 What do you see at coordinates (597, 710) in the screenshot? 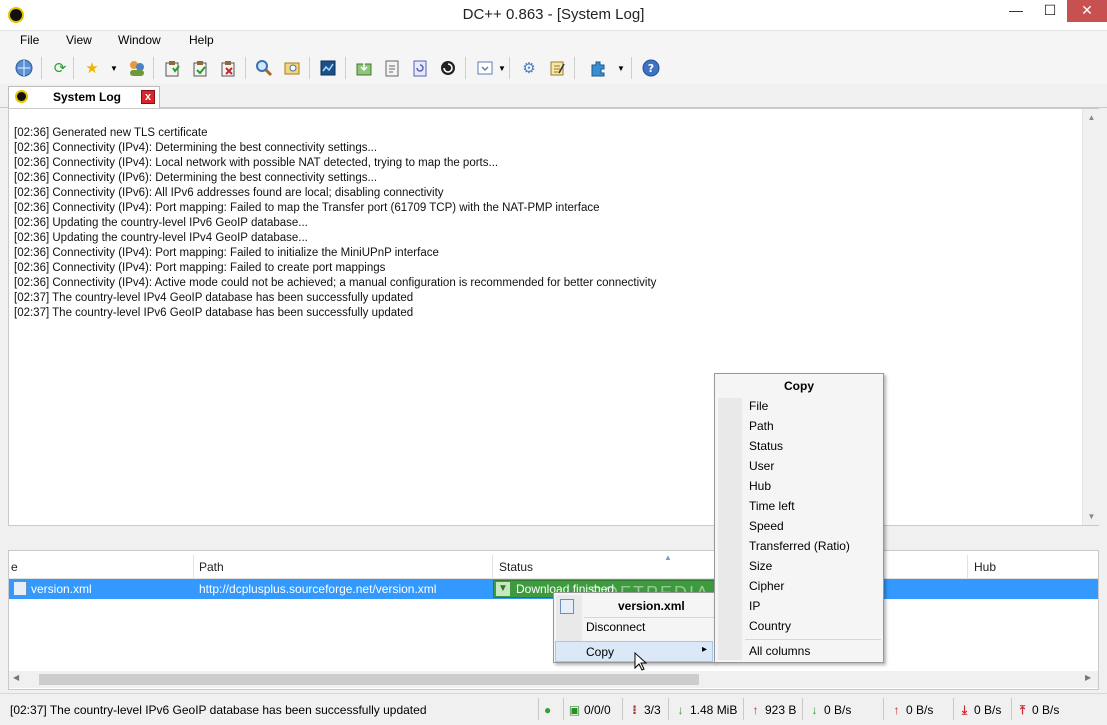
I see `hubs-value: 0/0/0` at bounding box center [597, 710].